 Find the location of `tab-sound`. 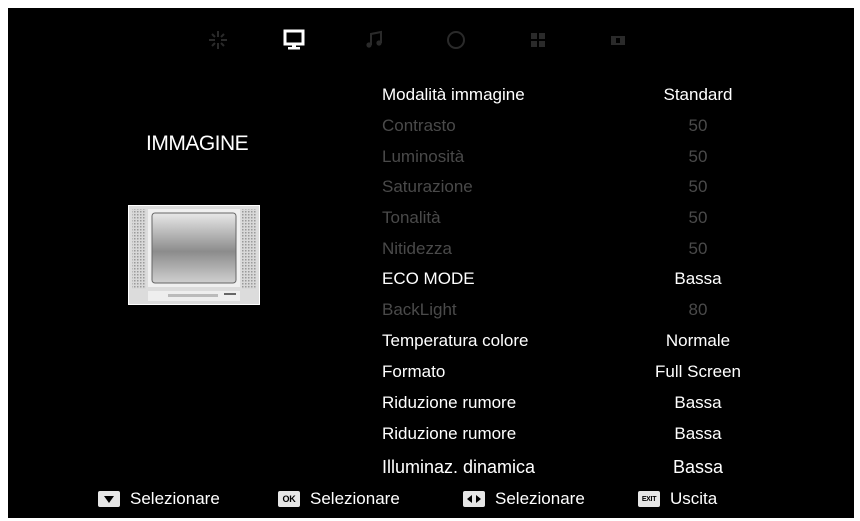

tab-sound is located at coordinates (374, 40).